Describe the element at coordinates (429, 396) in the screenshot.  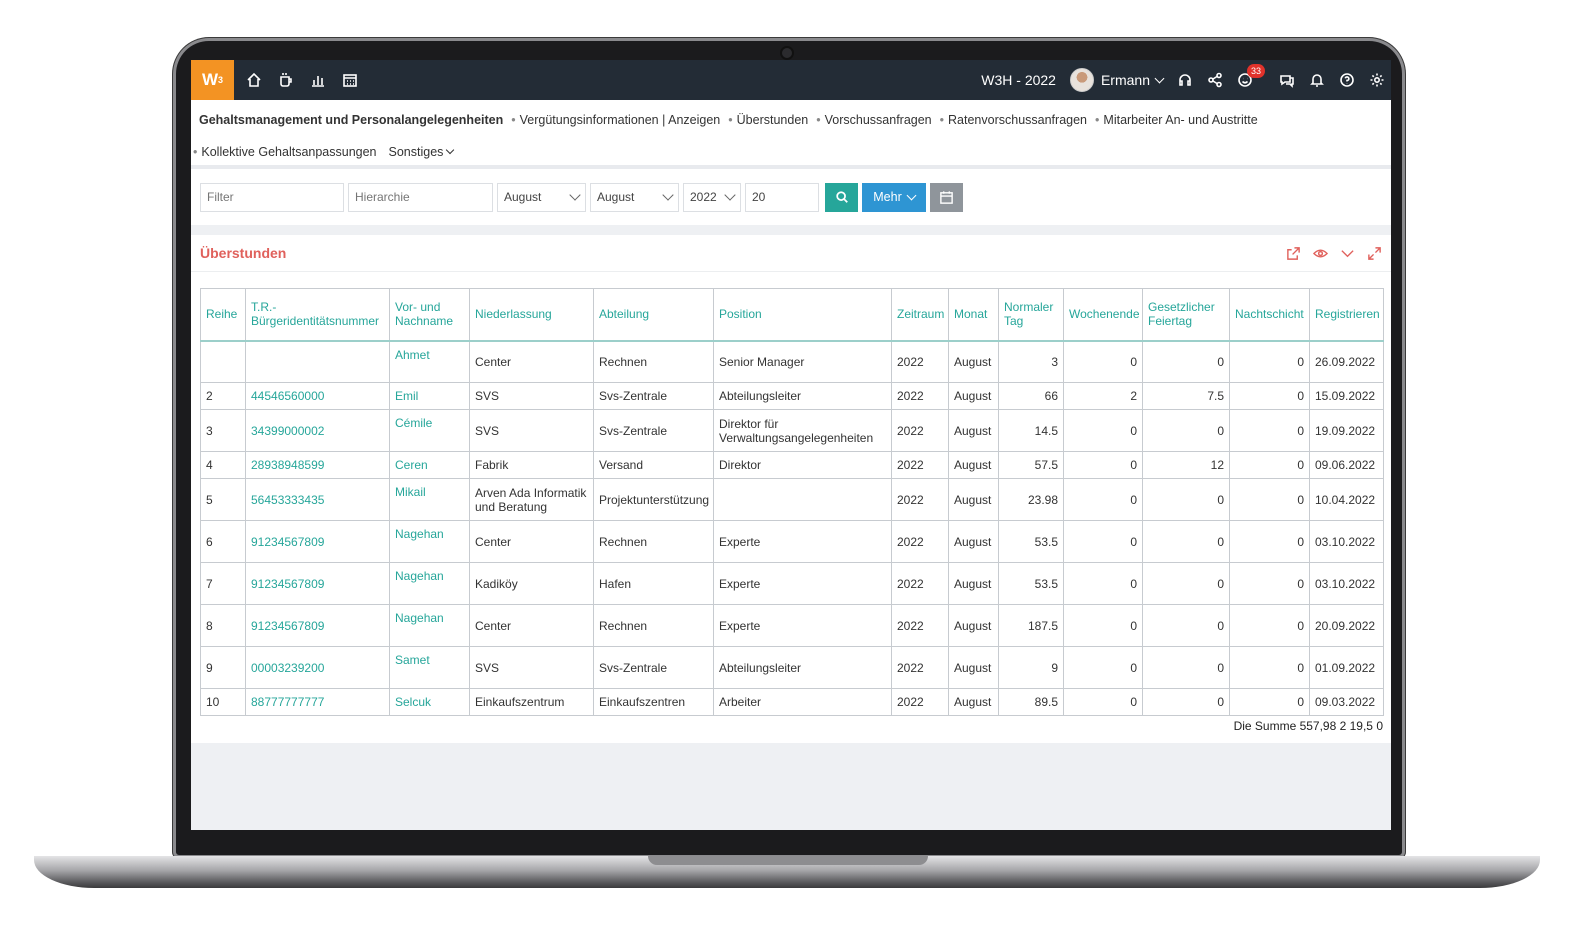
I see `table-cell: Emil` at that location.